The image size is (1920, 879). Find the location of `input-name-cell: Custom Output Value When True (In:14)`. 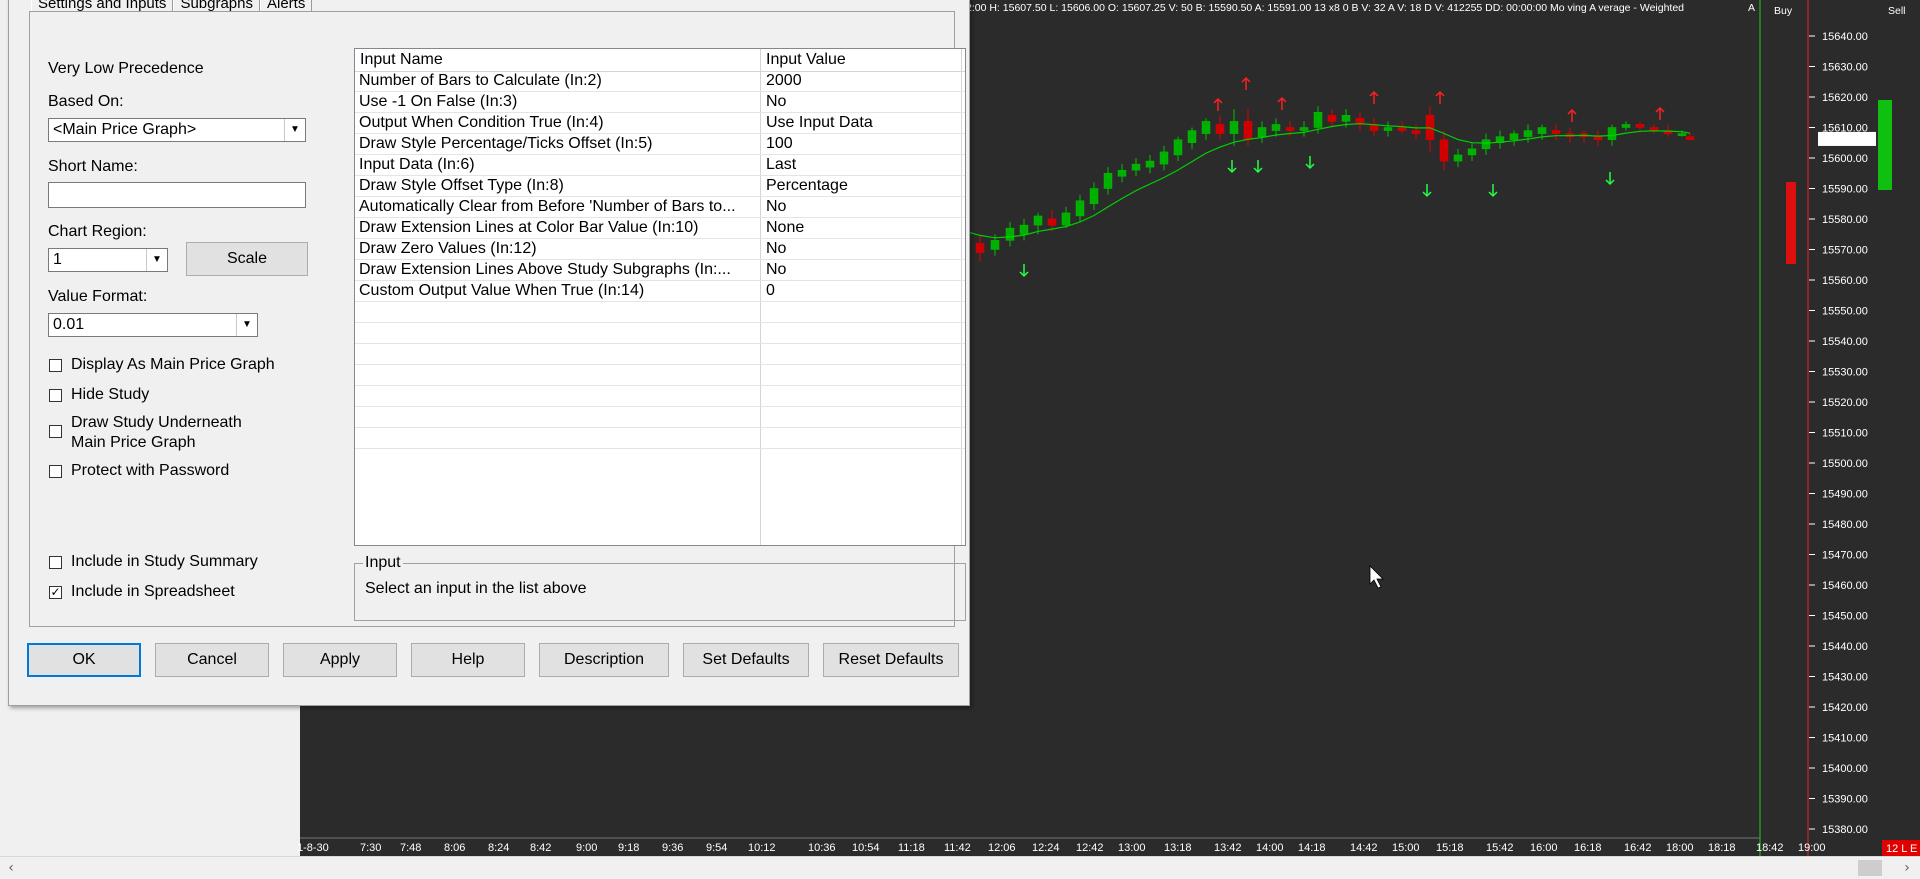

input-name-cell: Custom Output Value When True (In:14) is located at coordinates (502, 290).